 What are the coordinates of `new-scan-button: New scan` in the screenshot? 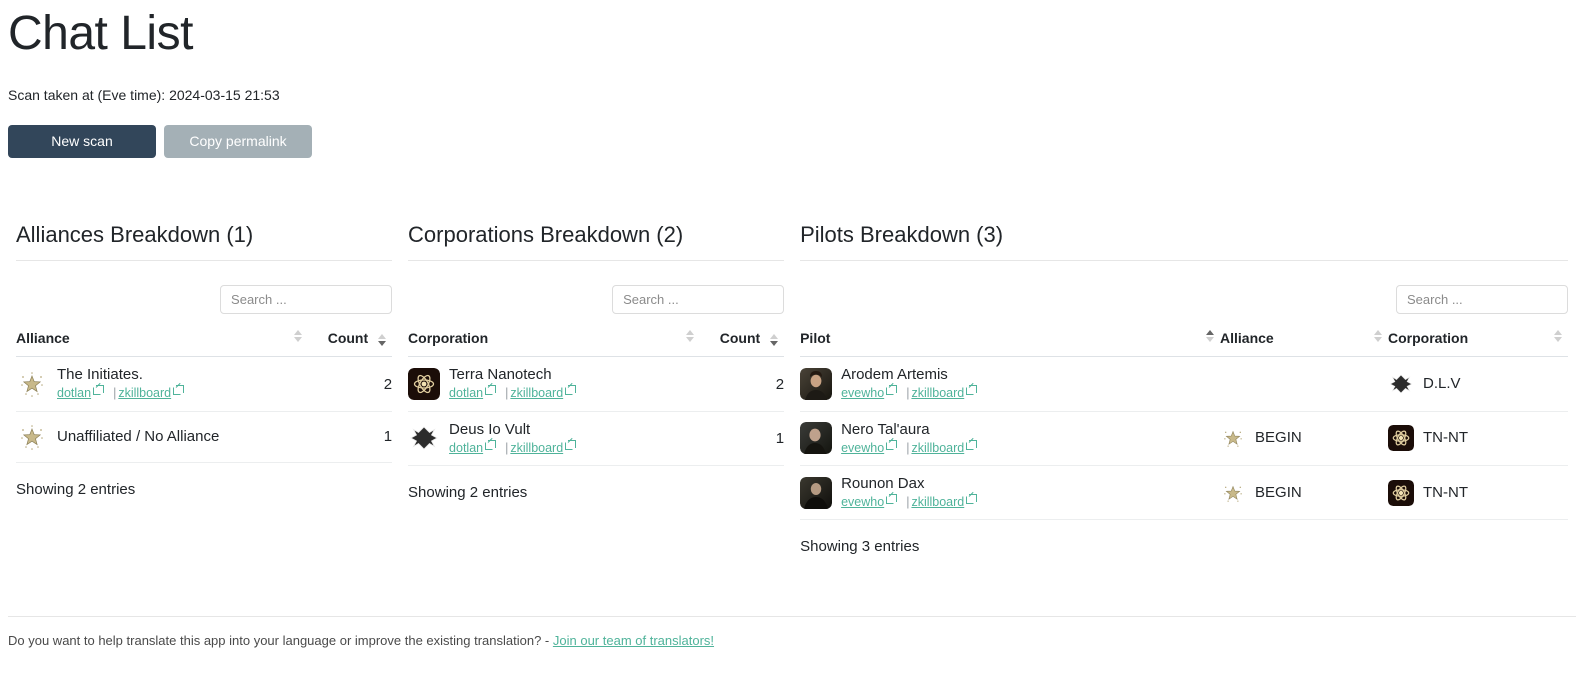 It's located at (82, 141).